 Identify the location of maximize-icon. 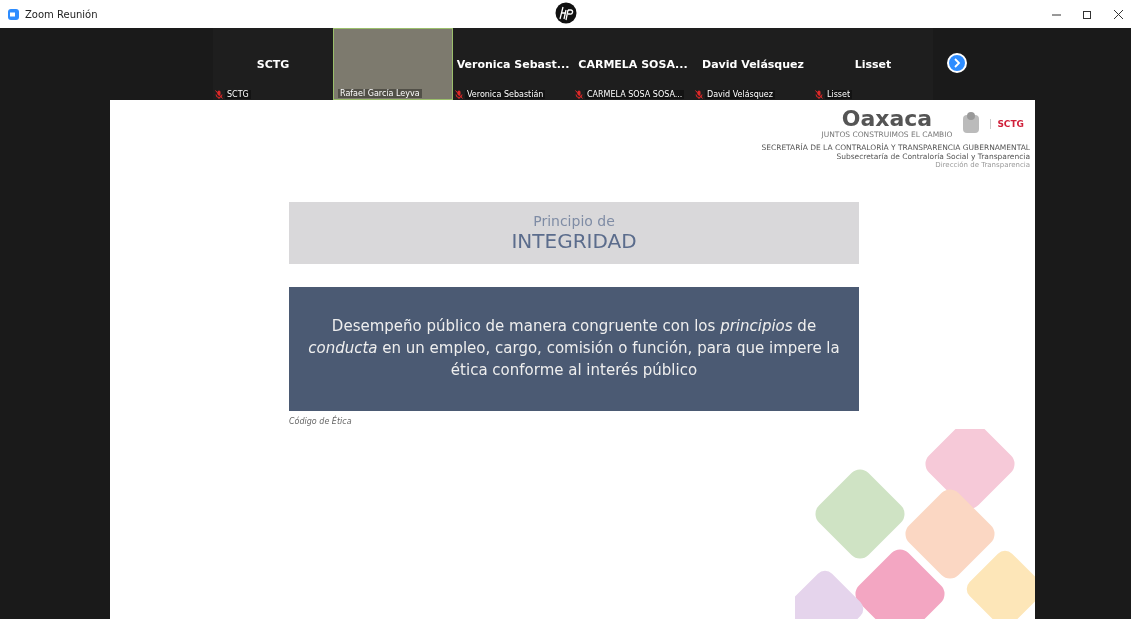
(1087, 14).